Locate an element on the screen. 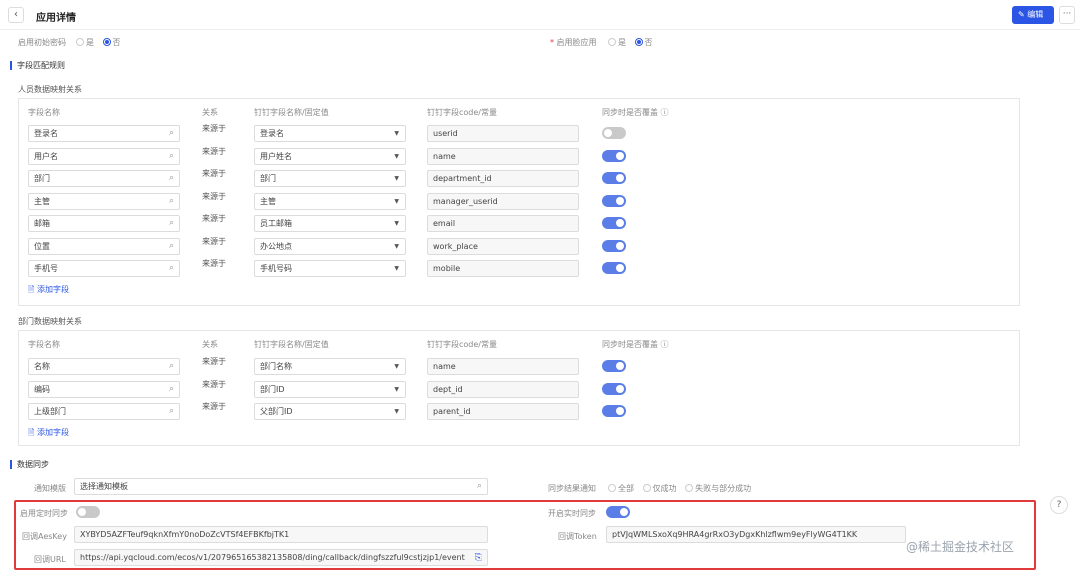  dd-code-input: parent_id is located at coordinates (503, 411).